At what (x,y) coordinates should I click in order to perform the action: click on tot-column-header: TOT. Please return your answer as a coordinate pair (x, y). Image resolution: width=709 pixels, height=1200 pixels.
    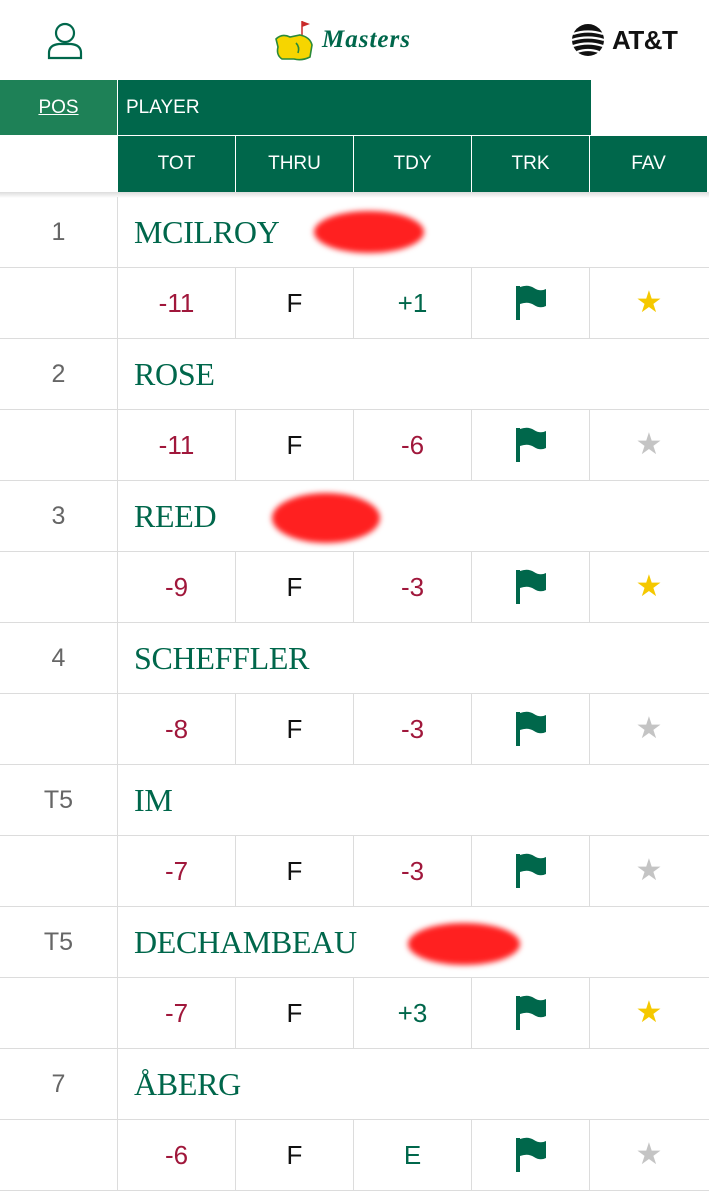
    Looking at the image, I should click on (177, 164).